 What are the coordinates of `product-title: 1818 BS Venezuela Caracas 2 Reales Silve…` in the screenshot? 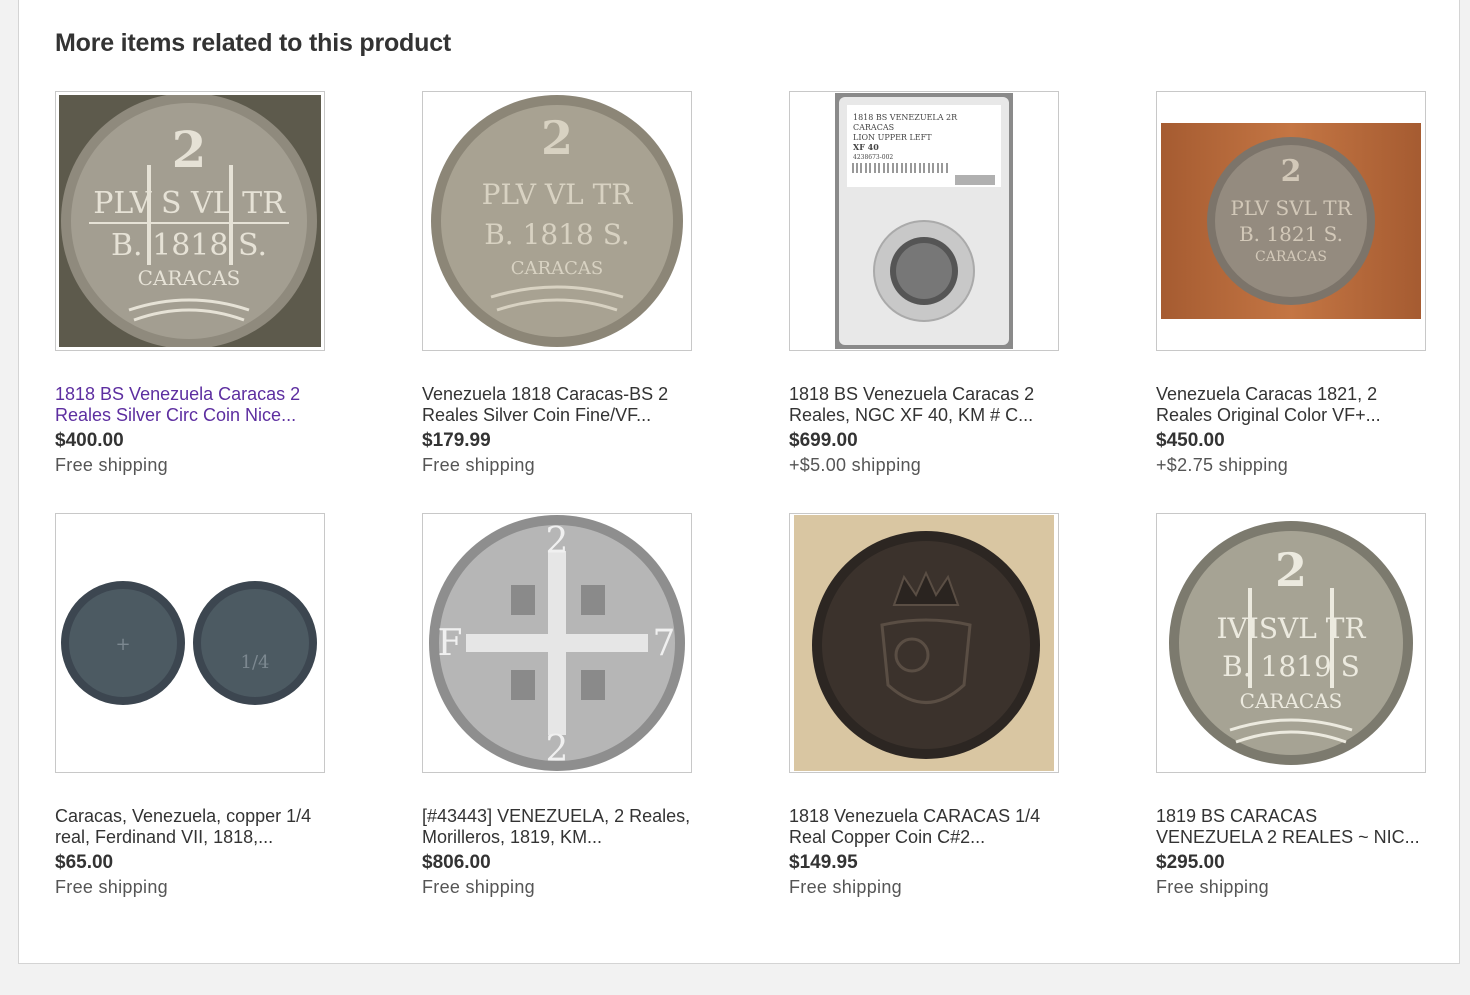 It's located at (191, 405).